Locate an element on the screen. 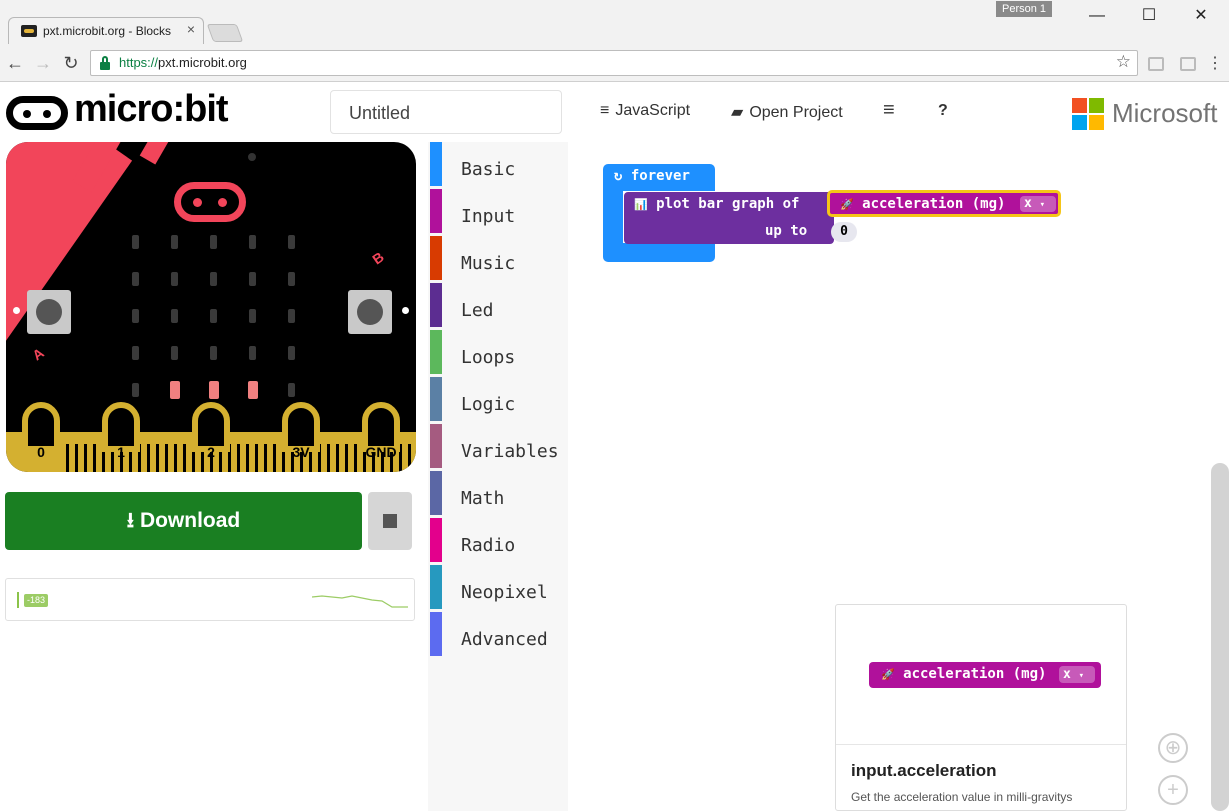 Image resolution: width=1229 pixels, height=811 pixels. microbit-logo-icon is located at coordinates (37, 113).